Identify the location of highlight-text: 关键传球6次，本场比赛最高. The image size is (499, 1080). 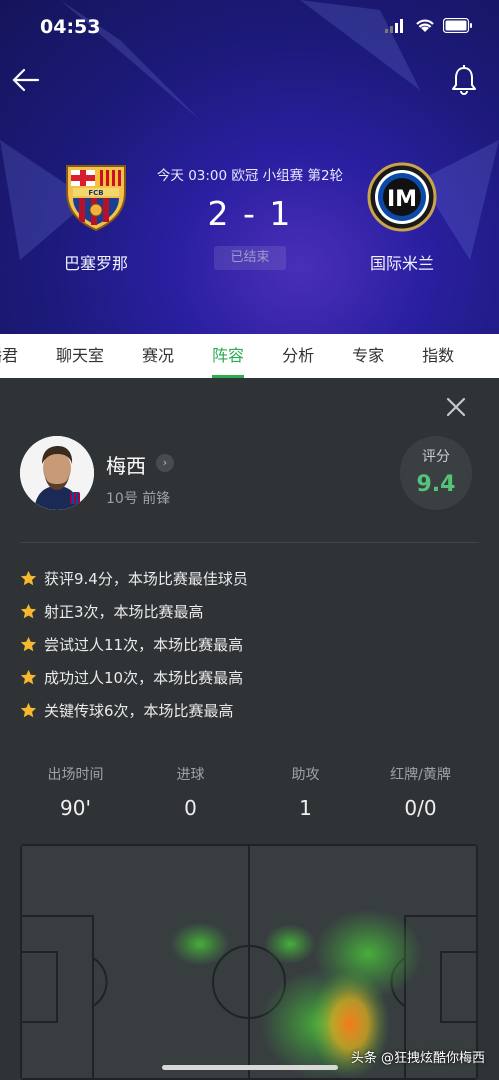
(139, 711).